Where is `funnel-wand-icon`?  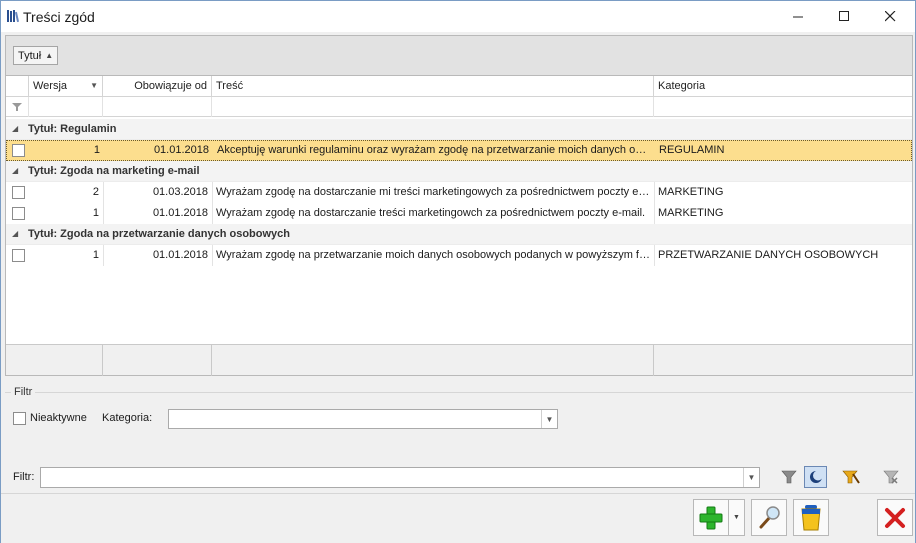
funnel-wand-icon is located at coordinates (850, 477).